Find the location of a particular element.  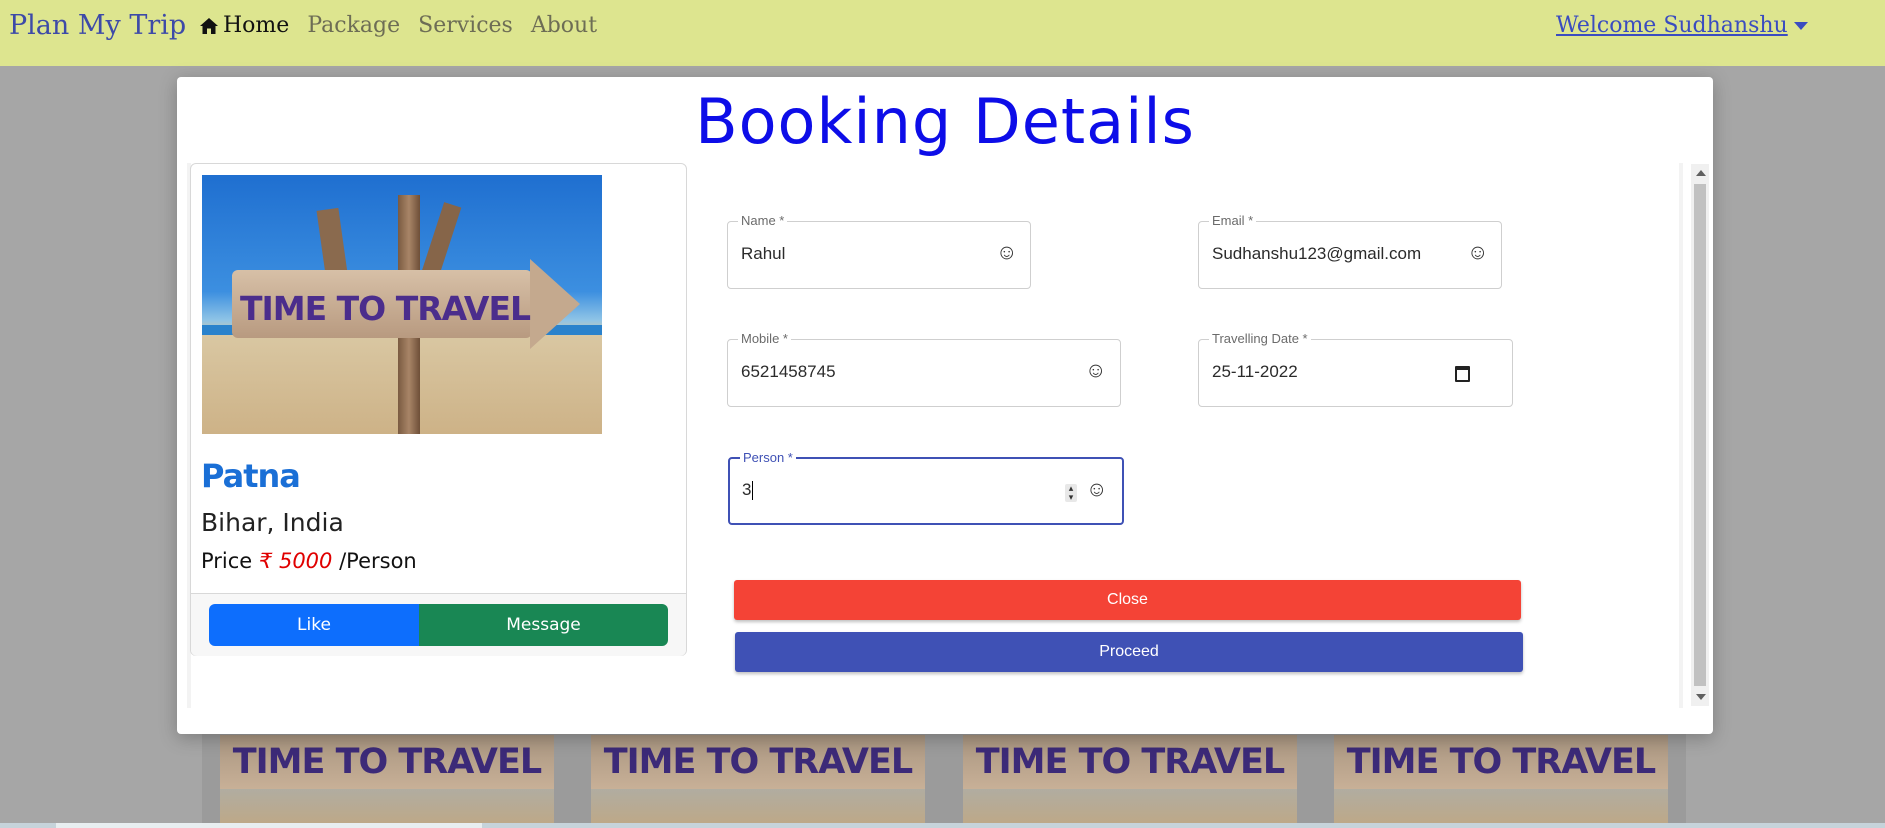

package-card-footer: Like Message is located at coordinates (438, 624).